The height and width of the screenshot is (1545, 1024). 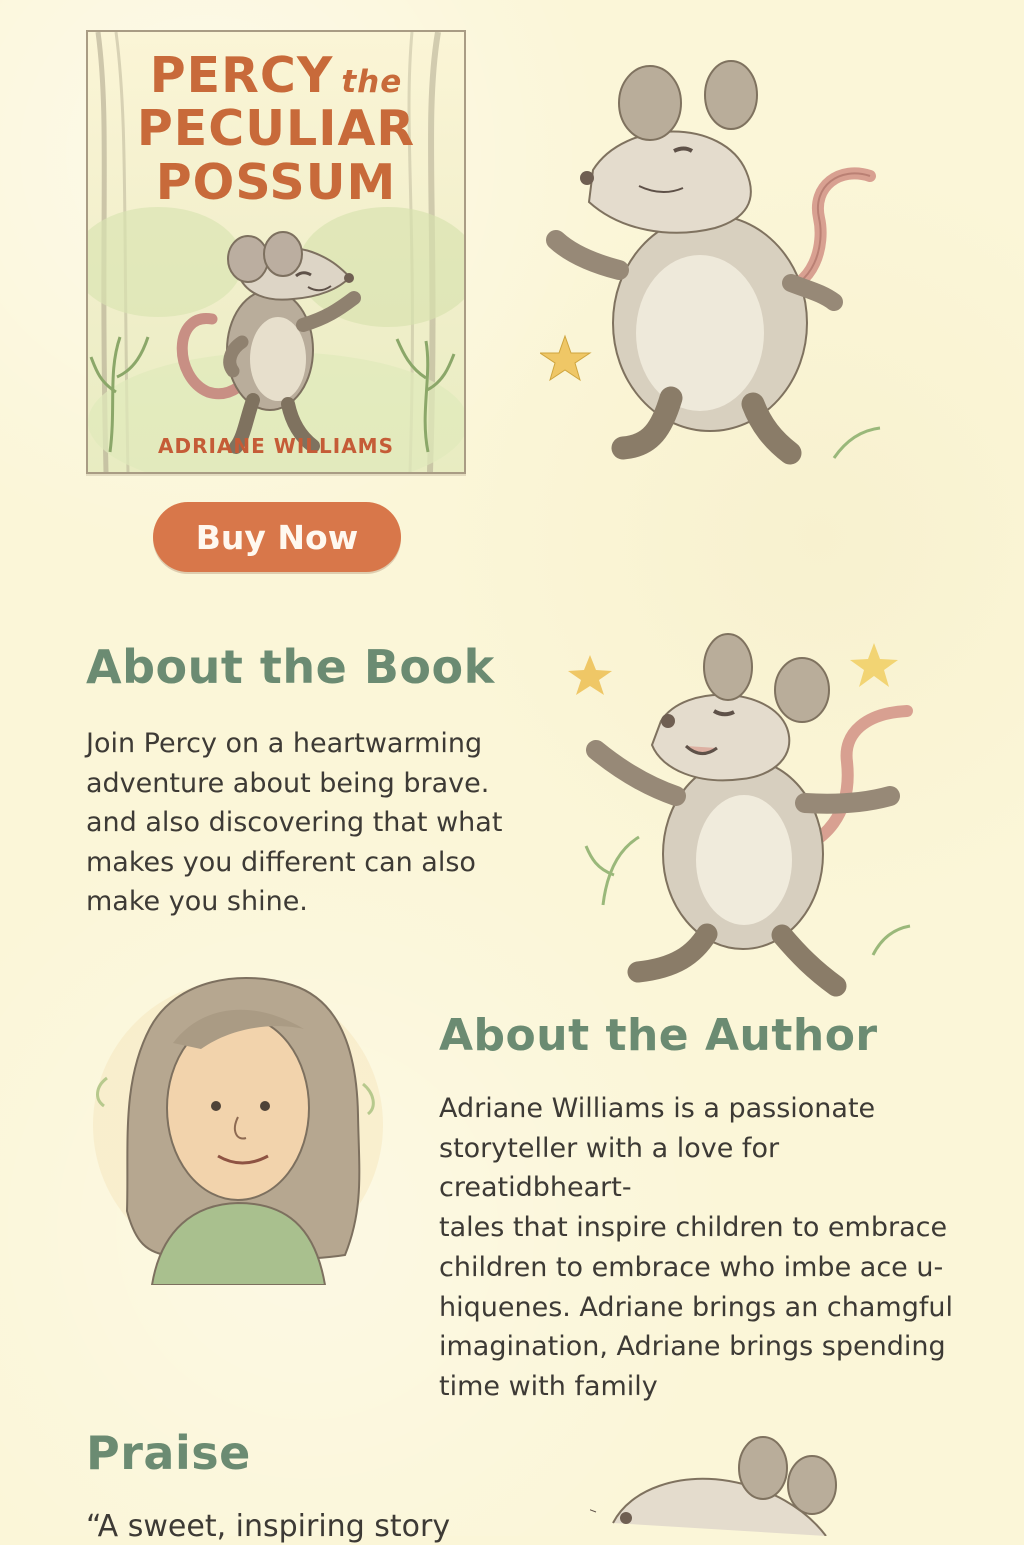 I want to click on about-book-title: About the Book, so click(x=290, y=667).